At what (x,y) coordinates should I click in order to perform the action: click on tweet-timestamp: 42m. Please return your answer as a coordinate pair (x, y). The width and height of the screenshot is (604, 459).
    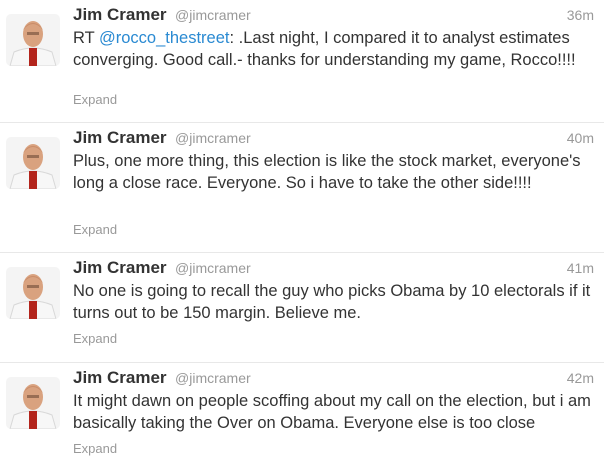
    Looking at the image, I should click on (580, 378).